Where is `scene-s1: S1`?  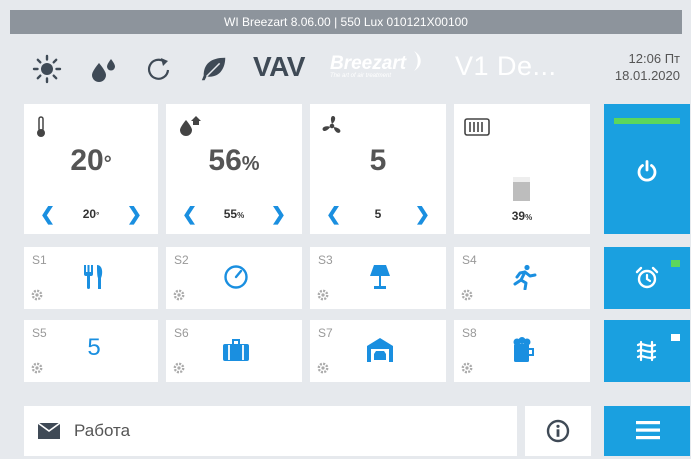
scene-s1: S1 is located at coordinates (91, 278).